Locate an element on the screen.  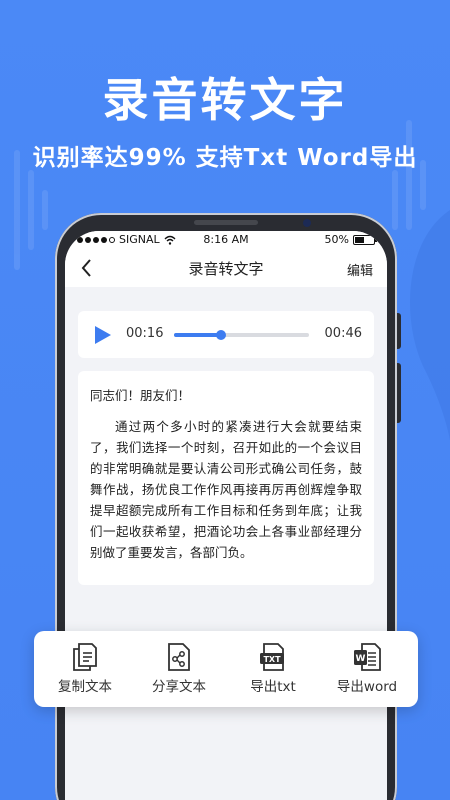
action-label: 导出txt is located at coordinates (273, 687).